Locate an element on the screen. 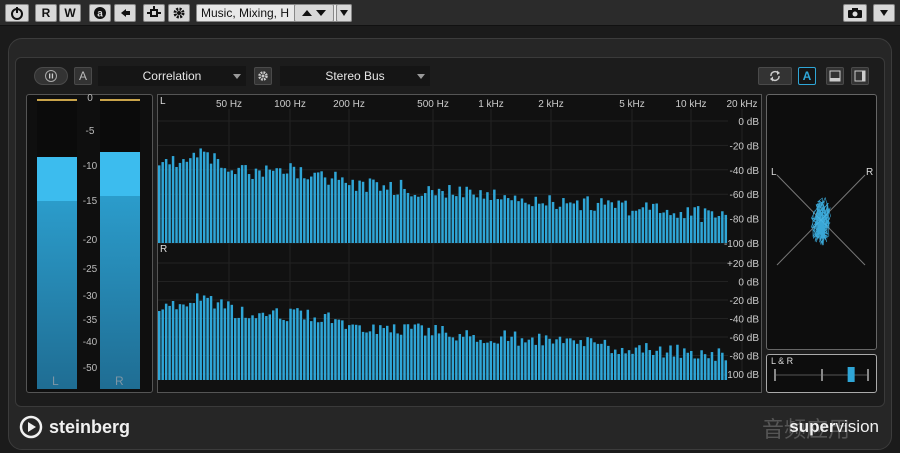  sync-button is located at coordinates (775, 76).